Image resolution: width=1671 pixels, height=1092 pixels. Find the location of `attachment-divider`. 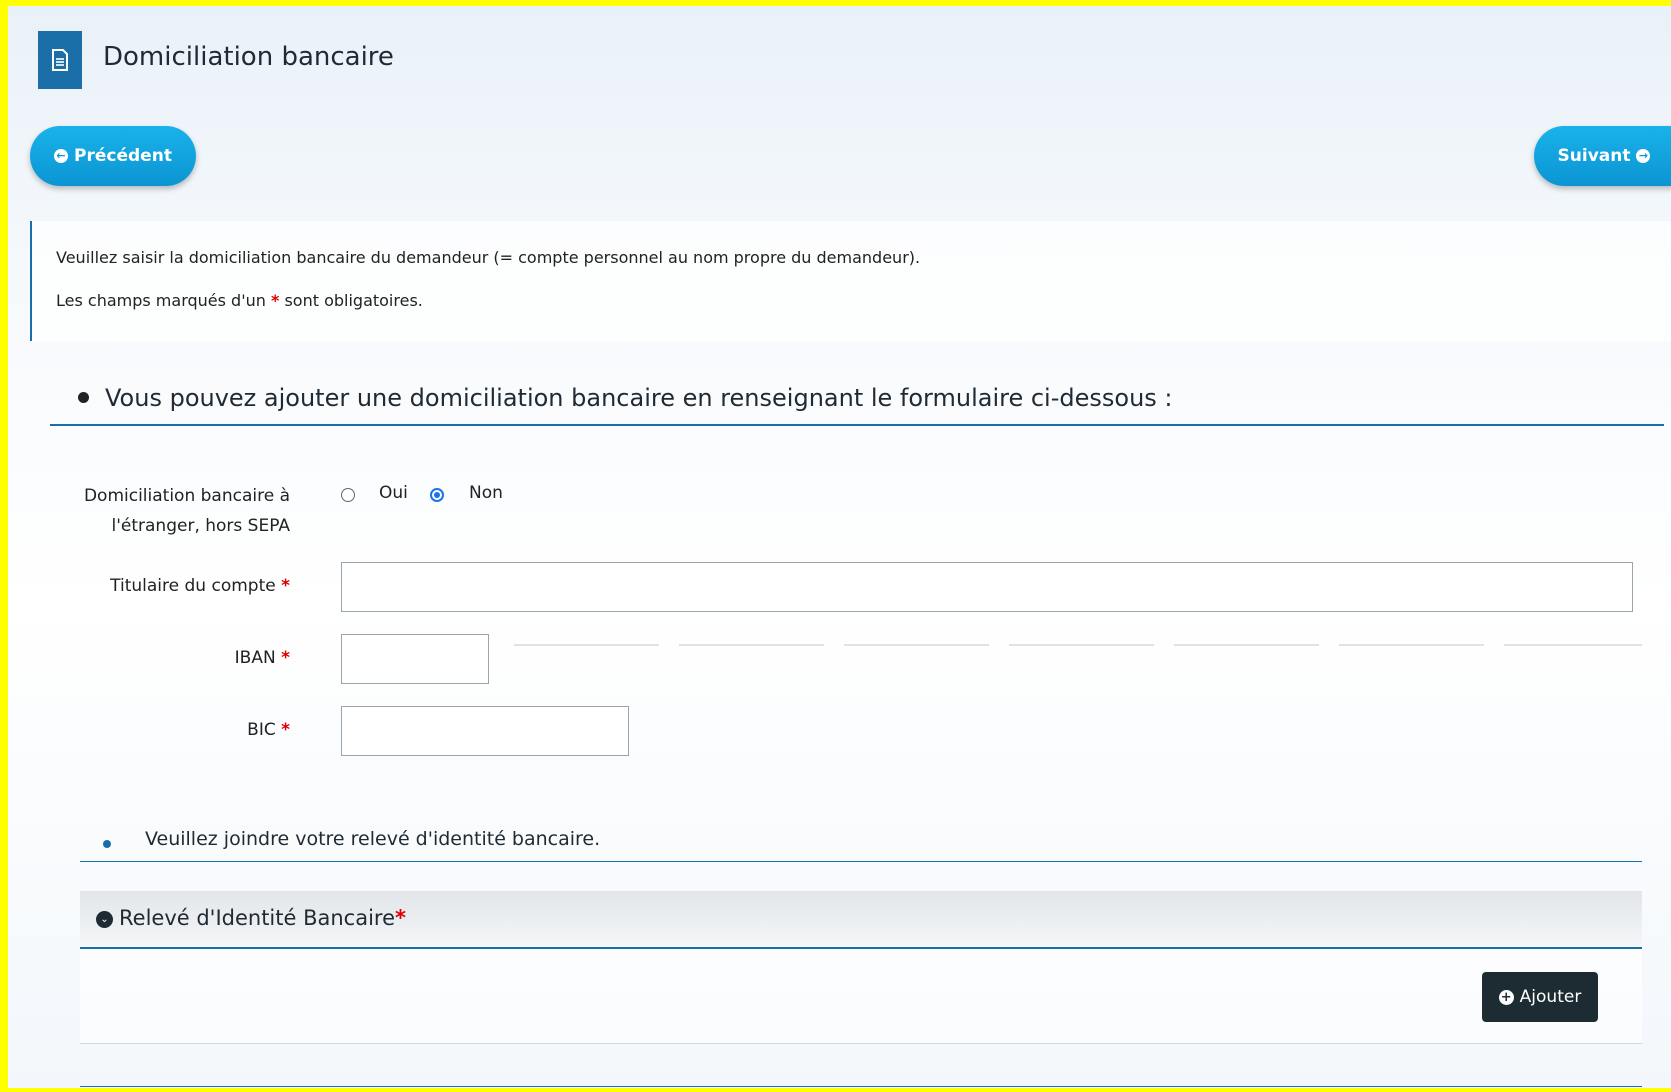

attachment-divider is located at coordinates (861, 861).